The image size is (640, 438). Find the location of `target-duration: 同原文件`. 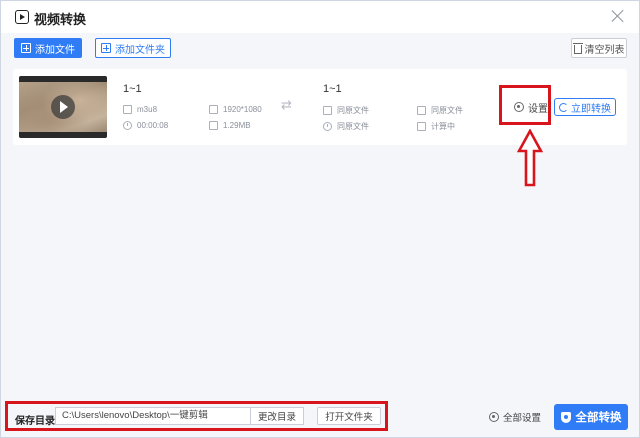

target-duration: 同原文件 is located at coordinates (346, 126).